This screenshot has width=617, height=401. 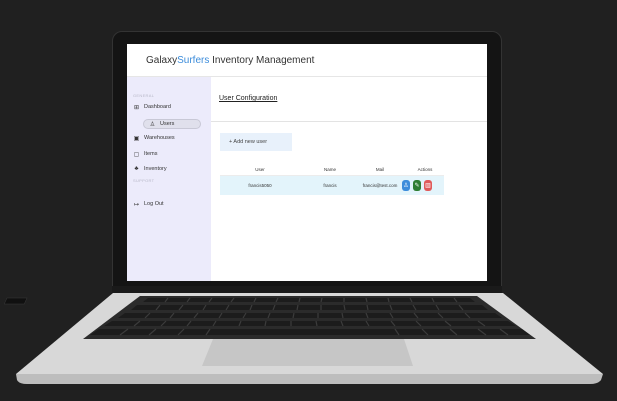 What do you see at coordinates (349, 121) in the screenshot?
I see `content-divider` at bounding box center [349, 121].